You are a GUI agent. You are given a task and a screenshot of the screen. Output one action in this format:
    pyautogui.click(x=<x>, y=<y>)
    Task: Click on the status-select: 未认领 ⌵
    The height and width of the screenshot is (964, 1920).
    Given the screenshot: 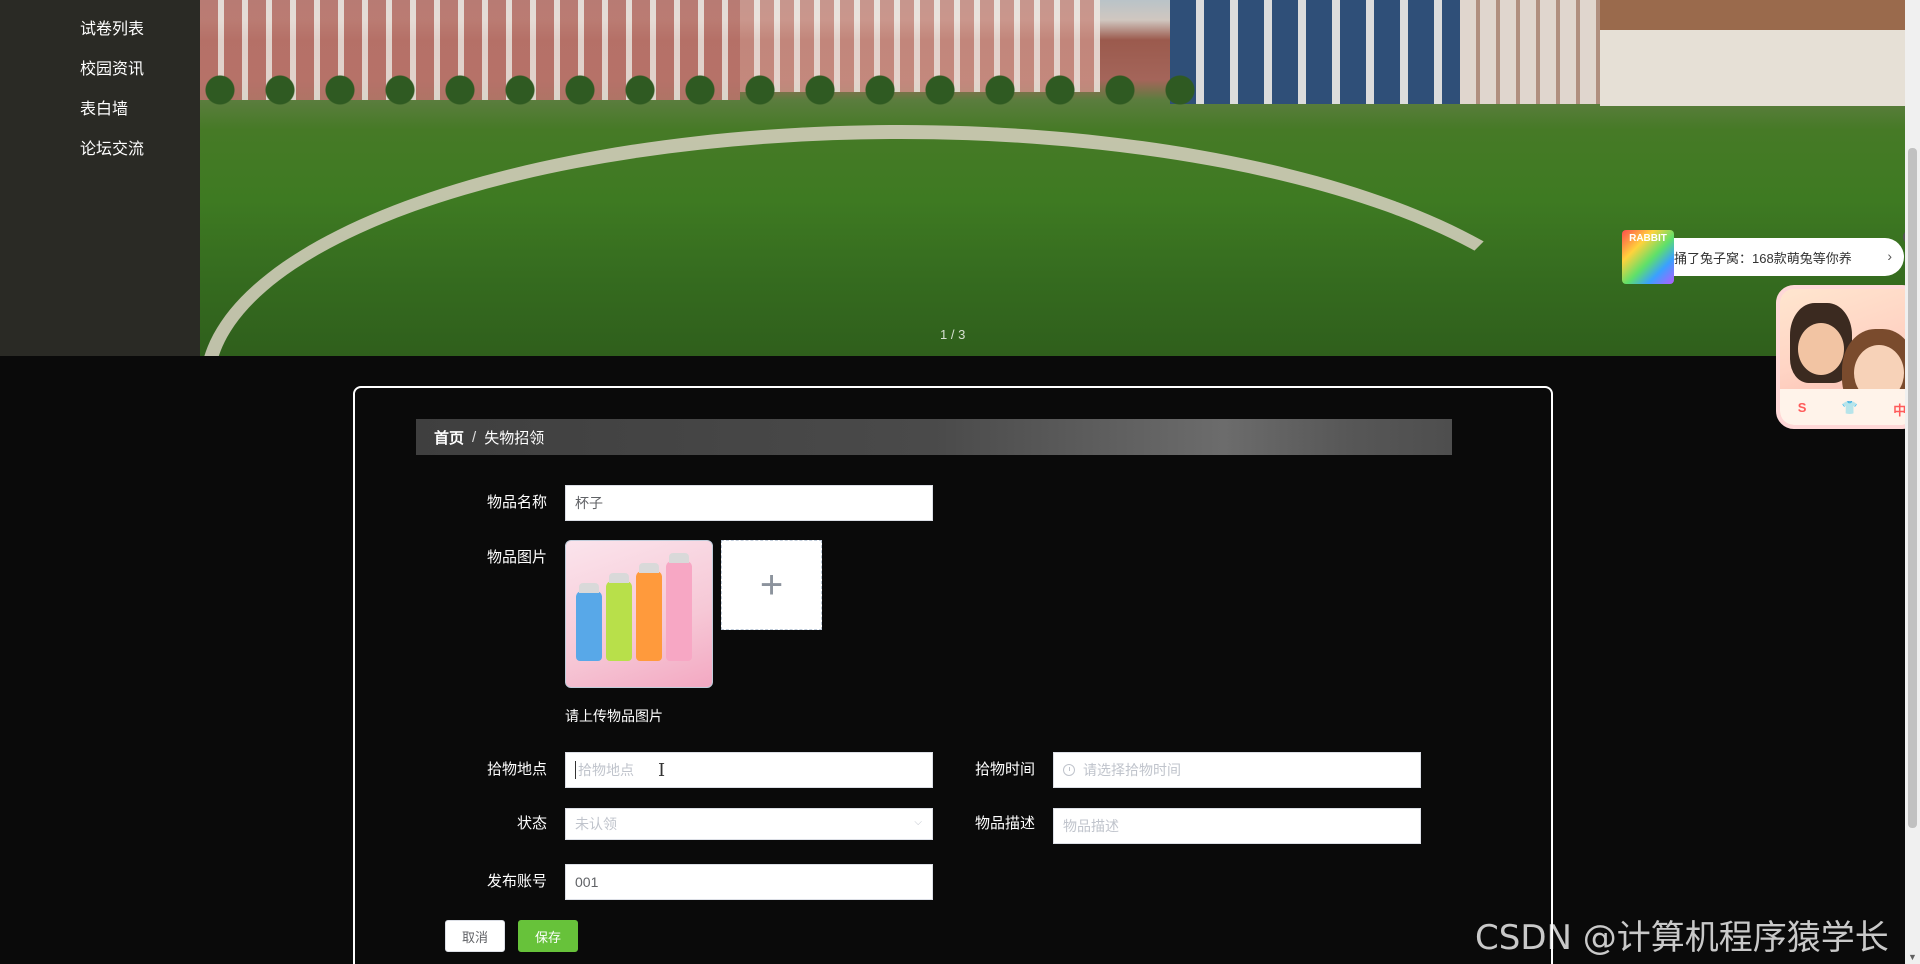 What is the action you would take?
    pyautogui.click(x=749, y=824)
    